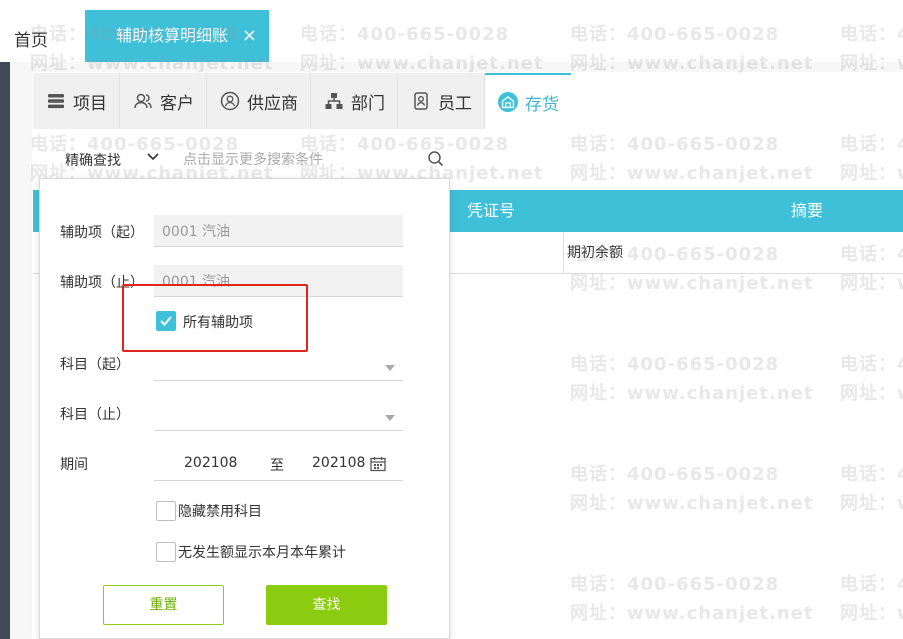 The height and width of the screenshot is (639, 903). I want to click on subject-from-row: 科目（起）, so click(245, 363).